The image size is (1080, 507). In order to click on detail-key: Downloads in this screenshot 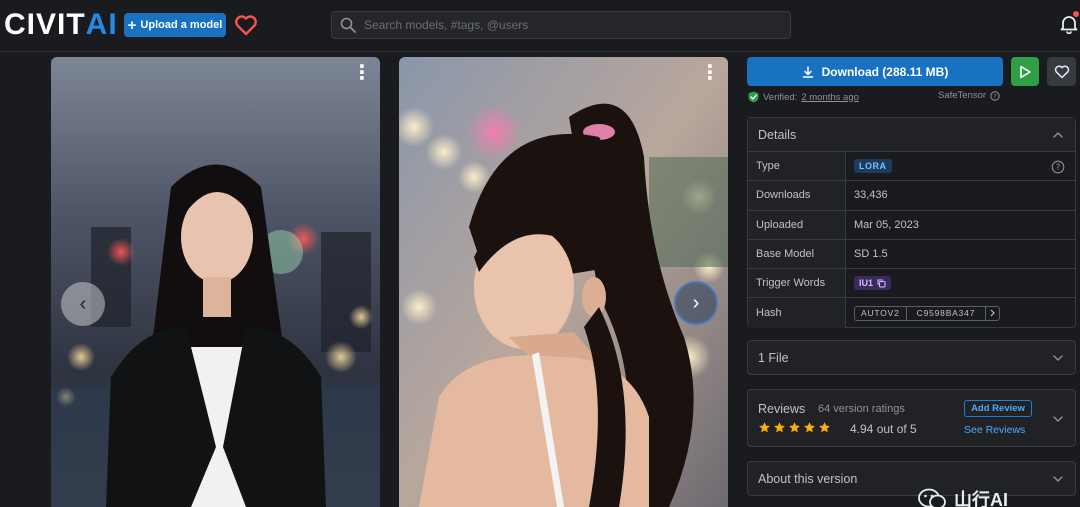, I will do `click(797, 195)`.